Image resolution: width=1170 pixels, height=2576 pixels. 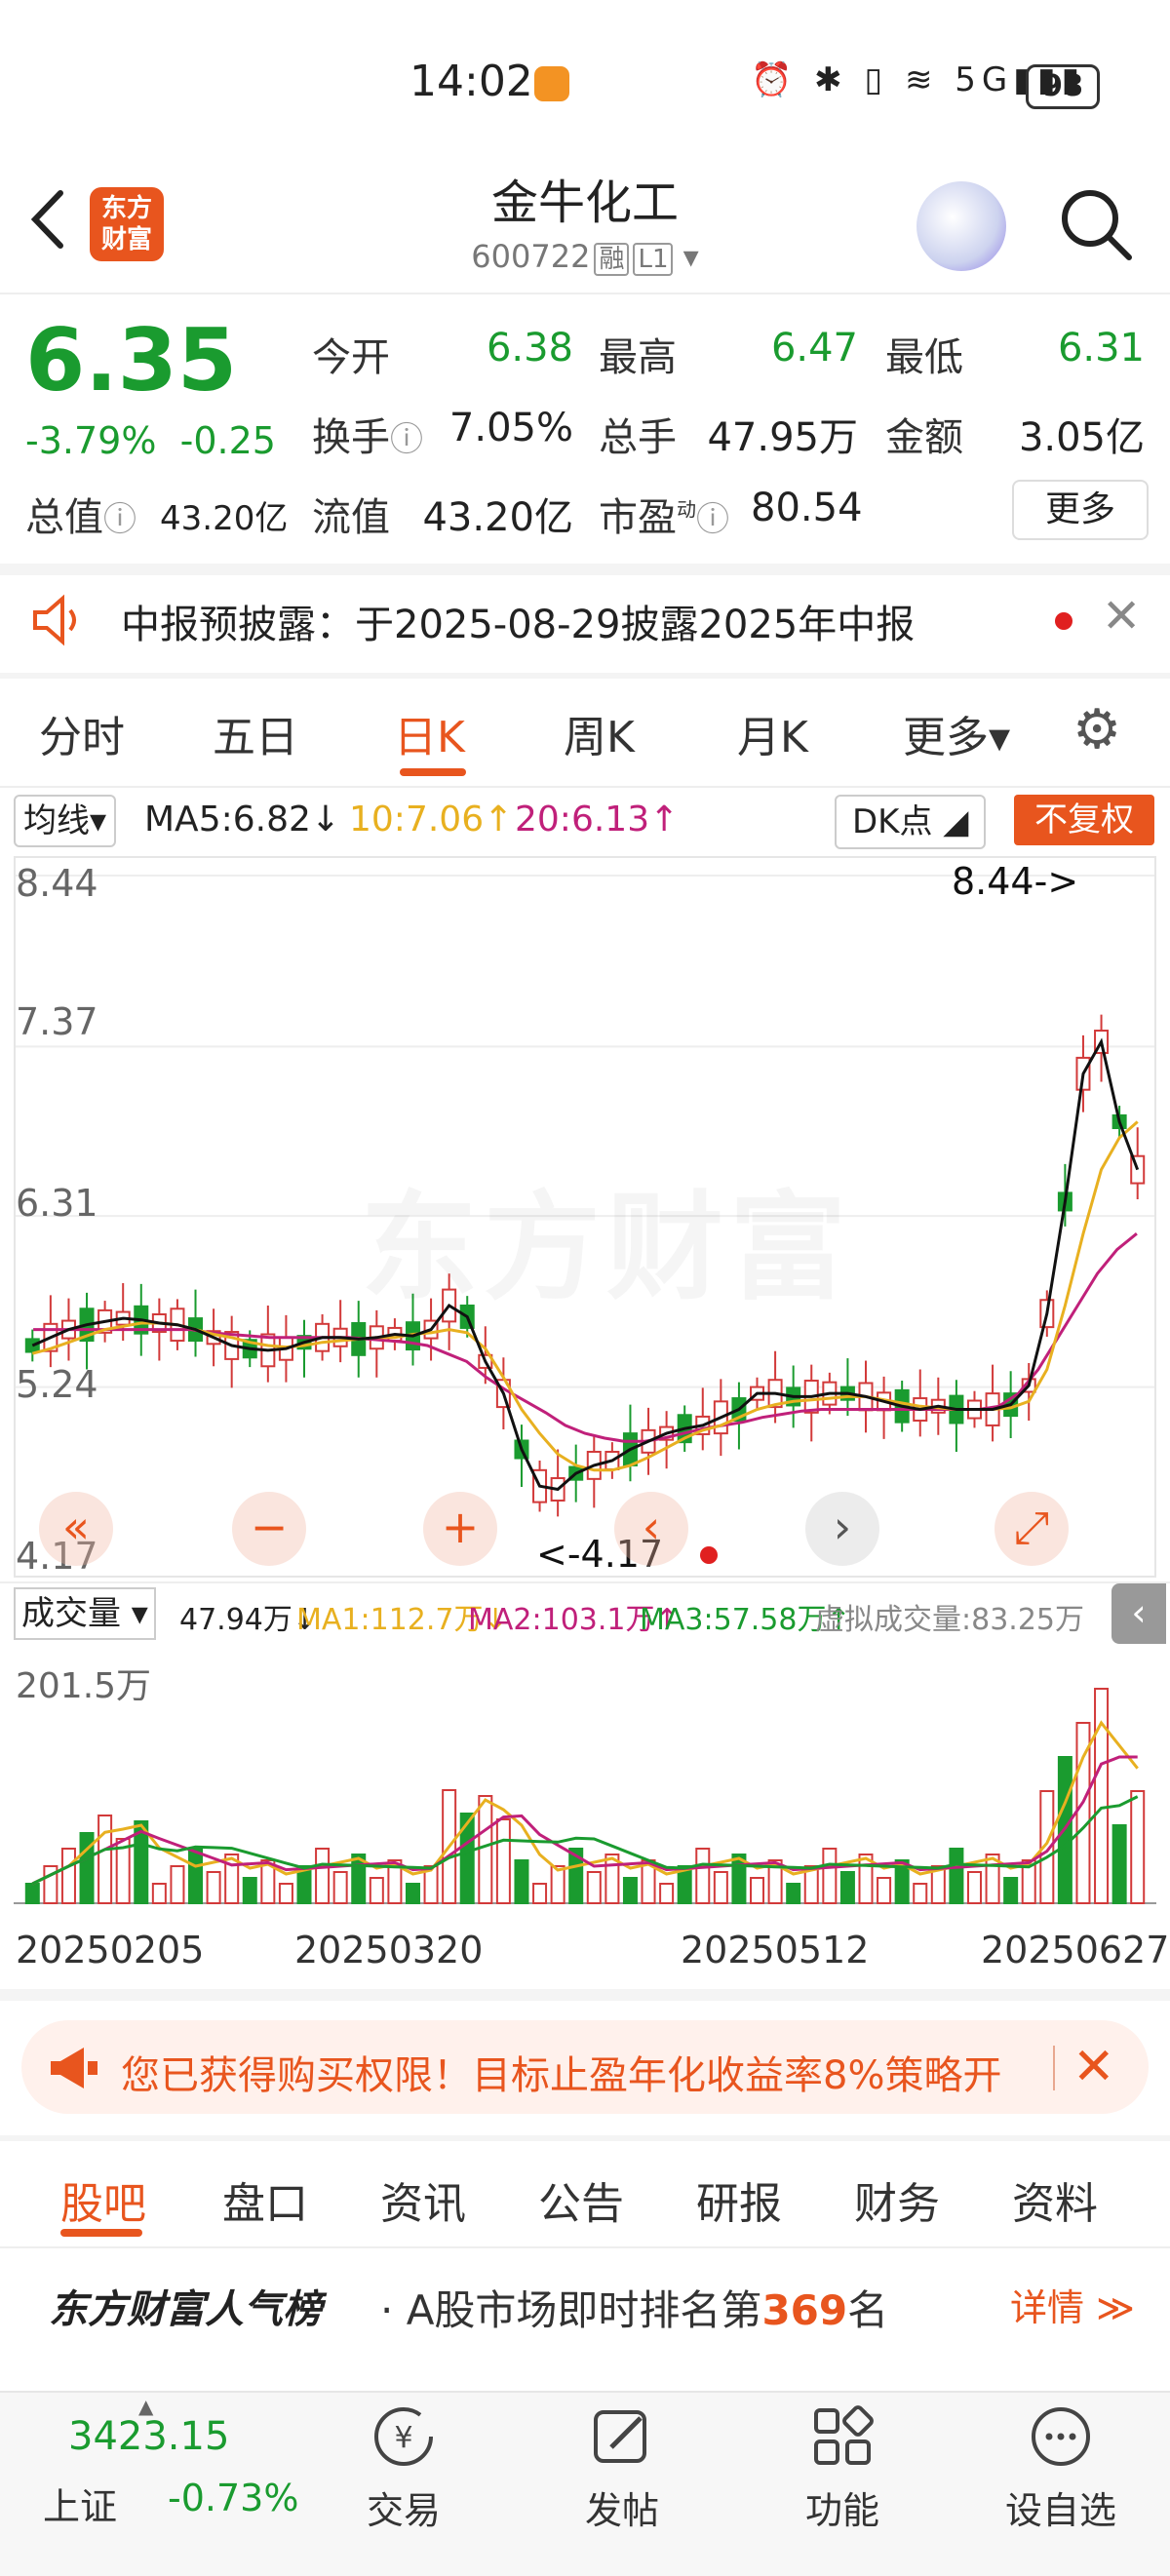 What do you see at coordinates (1081, 437) in the screenshot?
I see `amount-value: 3.05亿` at bounding box center [1081, 437].